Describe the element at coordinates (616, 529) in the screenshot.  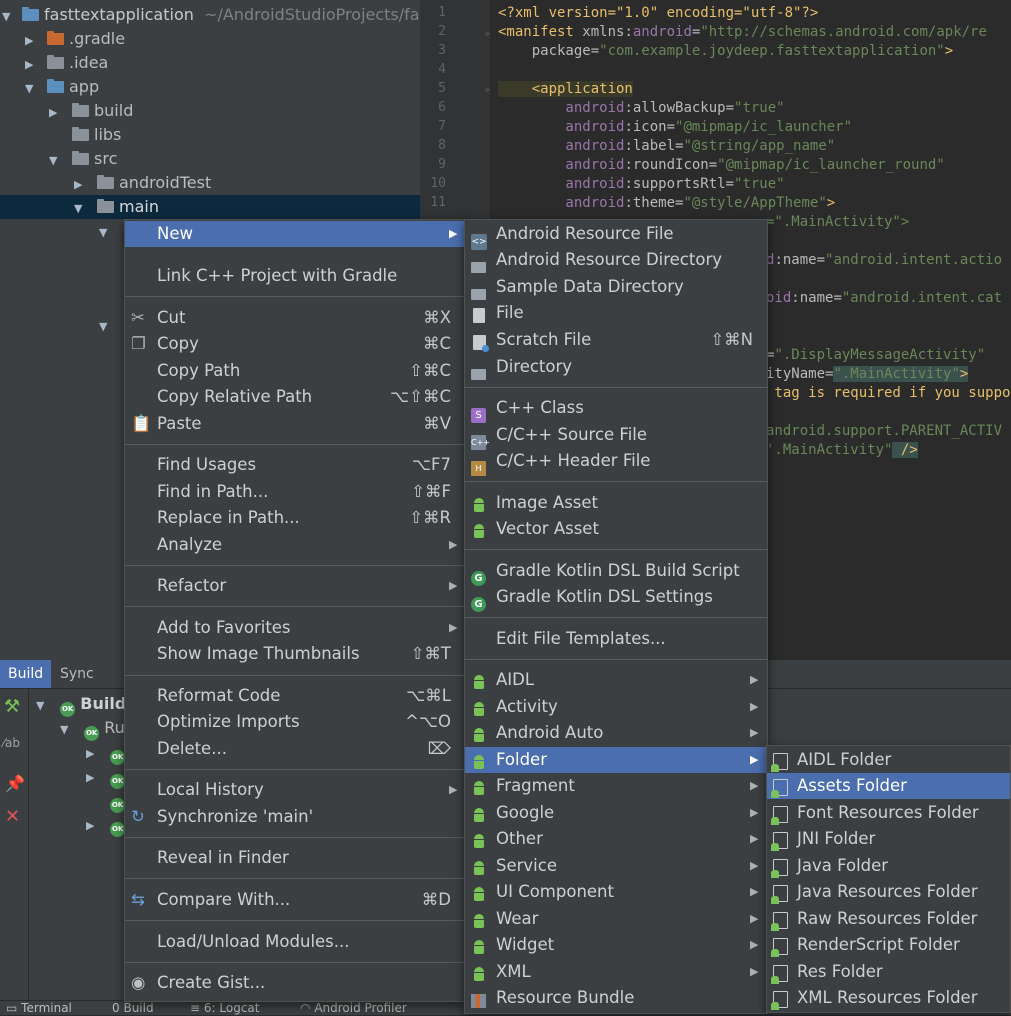
I see `menu-item-vector-asset: Vector Asset` at that location.